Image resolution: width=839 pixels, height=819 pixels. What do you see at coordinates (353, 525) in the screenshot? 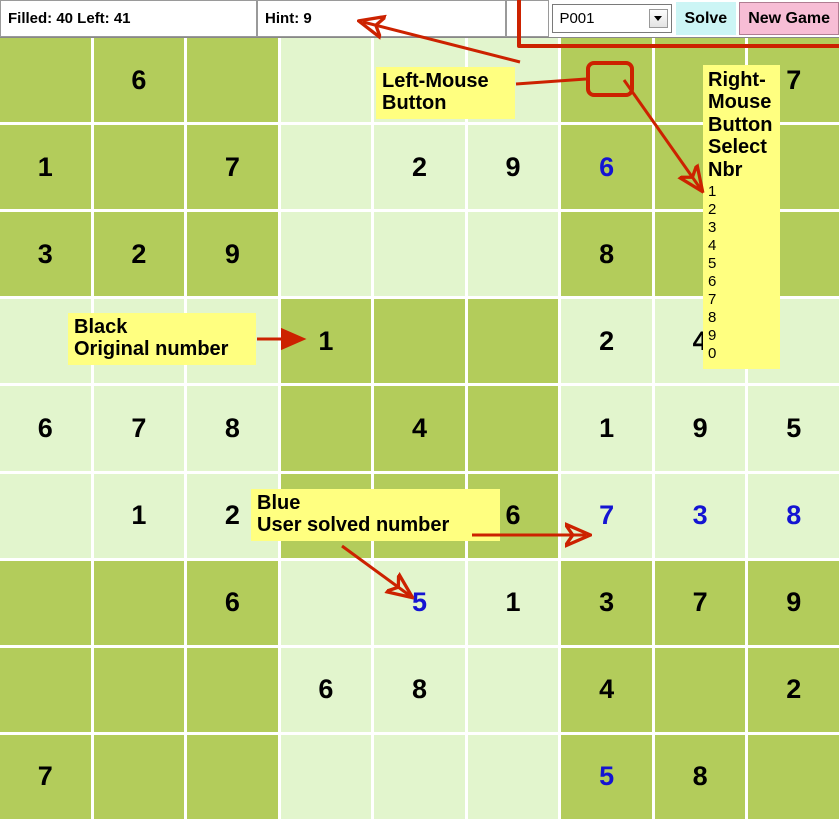
I see `callout-blue-line2: User solved number` at bounding box center [353, 525].